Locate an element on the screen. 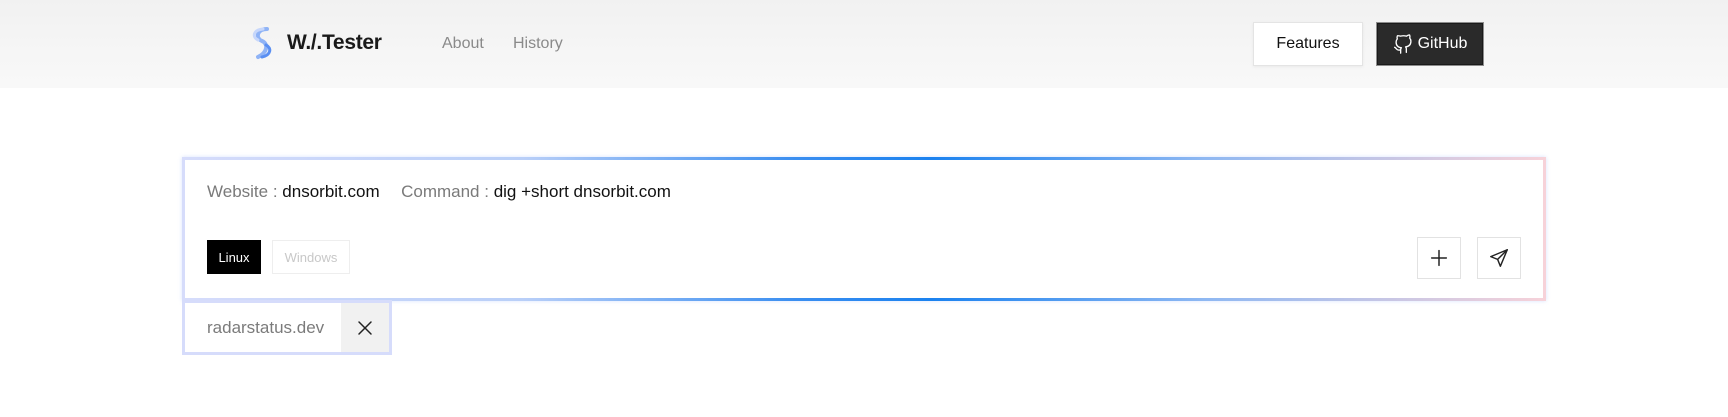  chip-label: radarstatus.dev is located at coordinates (263, 327).